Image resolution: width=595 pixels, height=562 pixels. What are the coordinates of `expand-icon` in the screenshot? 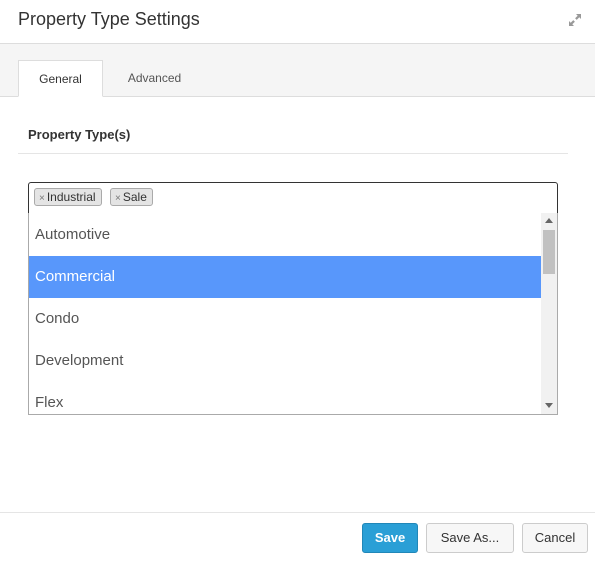 It's located at (575, 20).